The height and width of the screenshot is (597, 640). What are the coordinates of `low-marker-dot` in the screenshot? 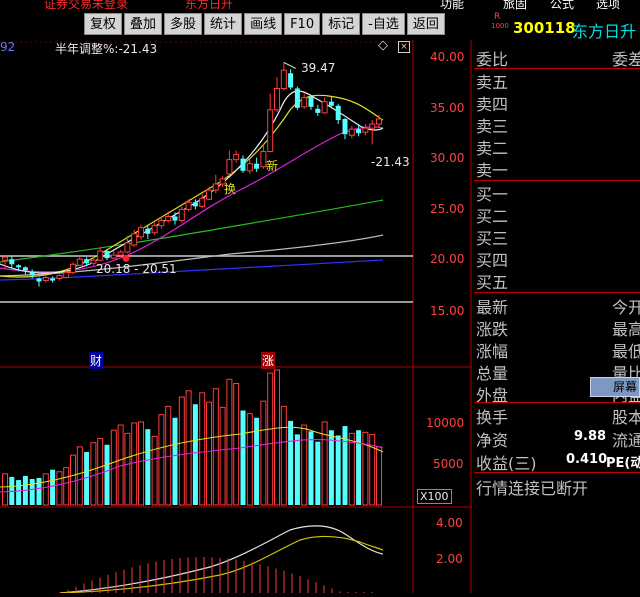 It's located at (126, 258).